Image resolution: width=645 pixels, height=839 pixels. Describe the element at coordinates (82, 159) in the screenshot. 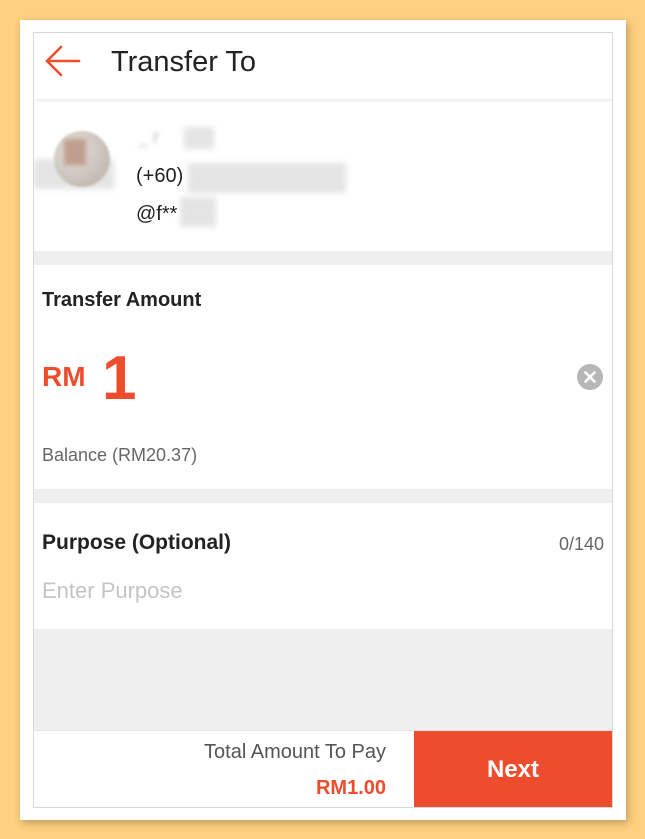

I see `avatar` at that location.